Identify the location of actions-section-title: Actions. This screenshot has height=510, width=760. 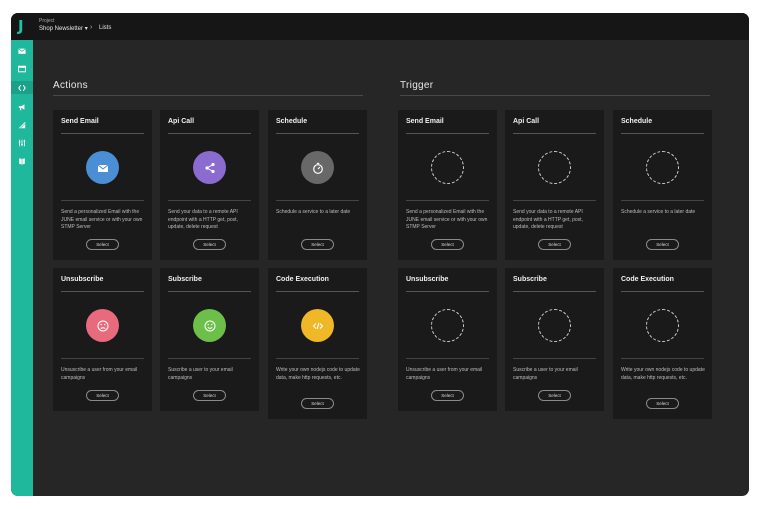
(70, 85).